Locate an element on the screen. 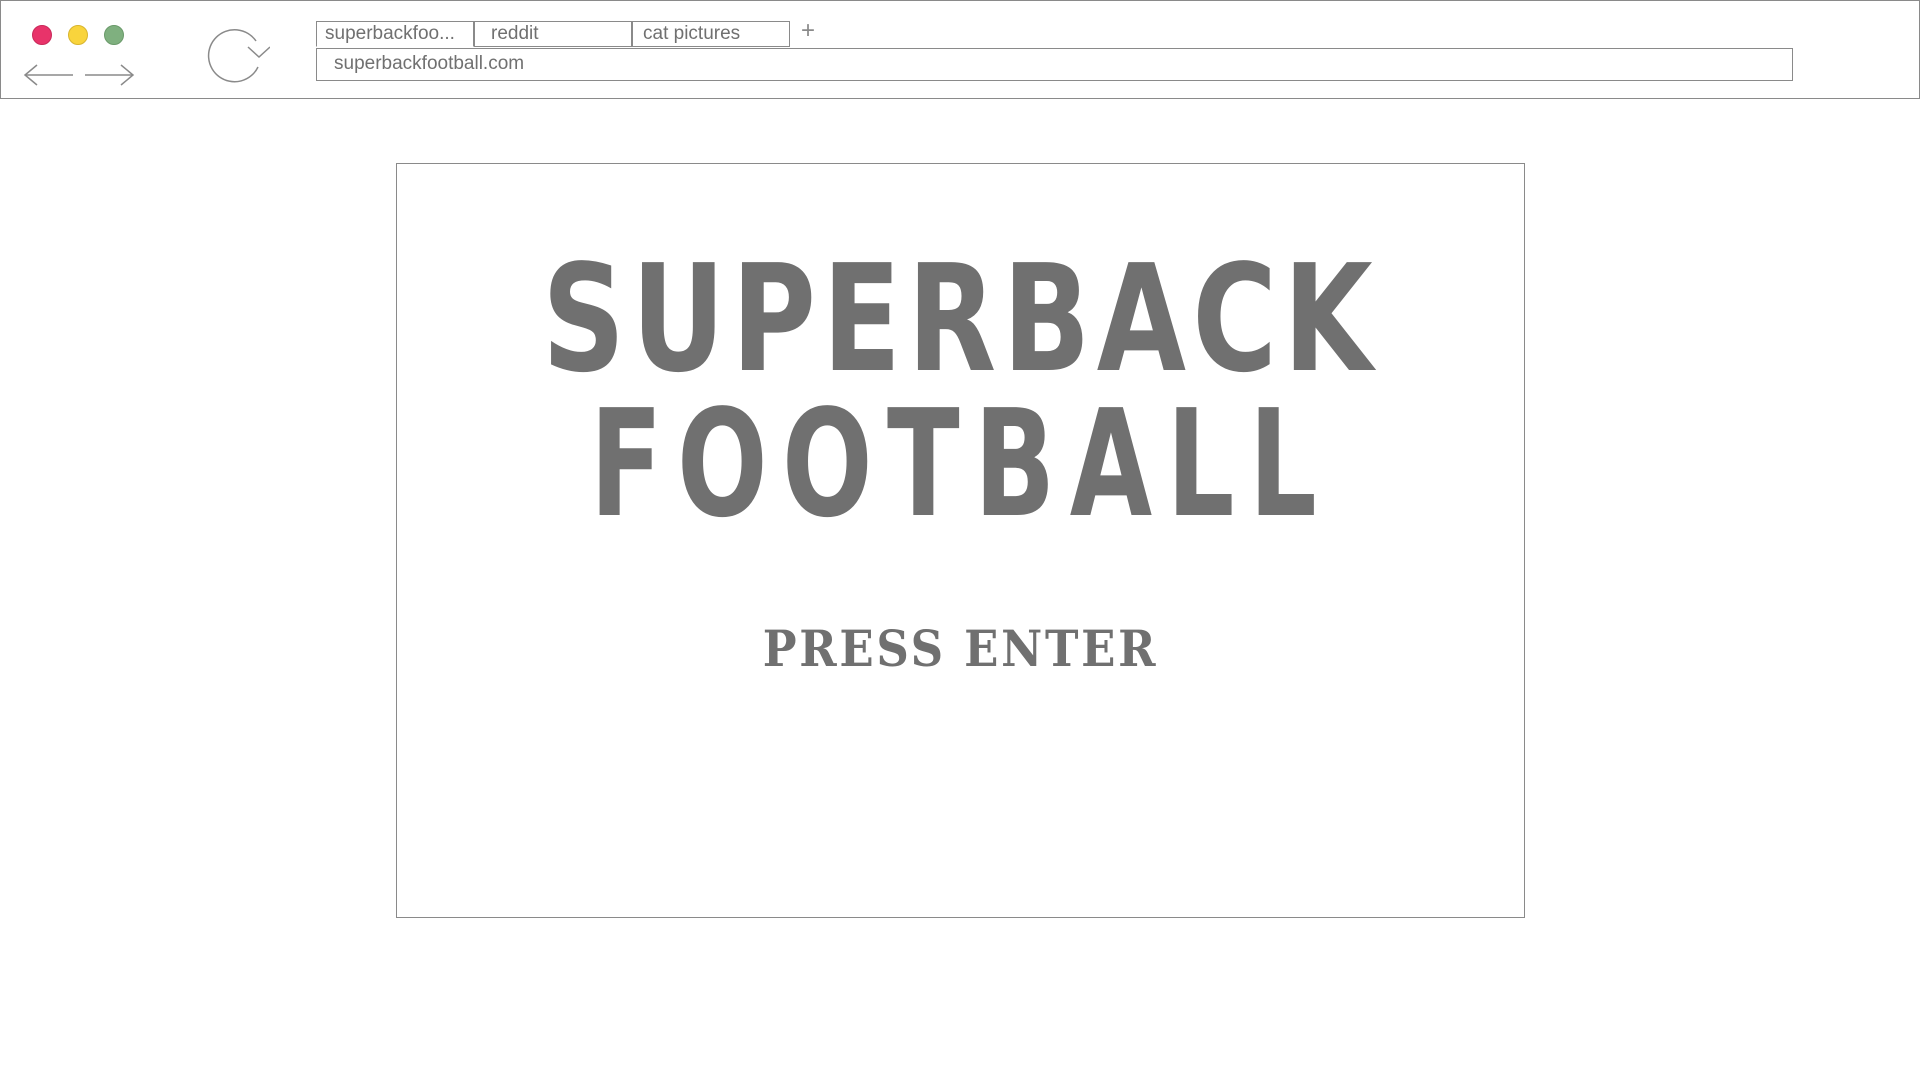 The width and height of the screenshot is (1920, 1080). game-title-line-1: SUPERBACK is located at coordinates (960, 319).